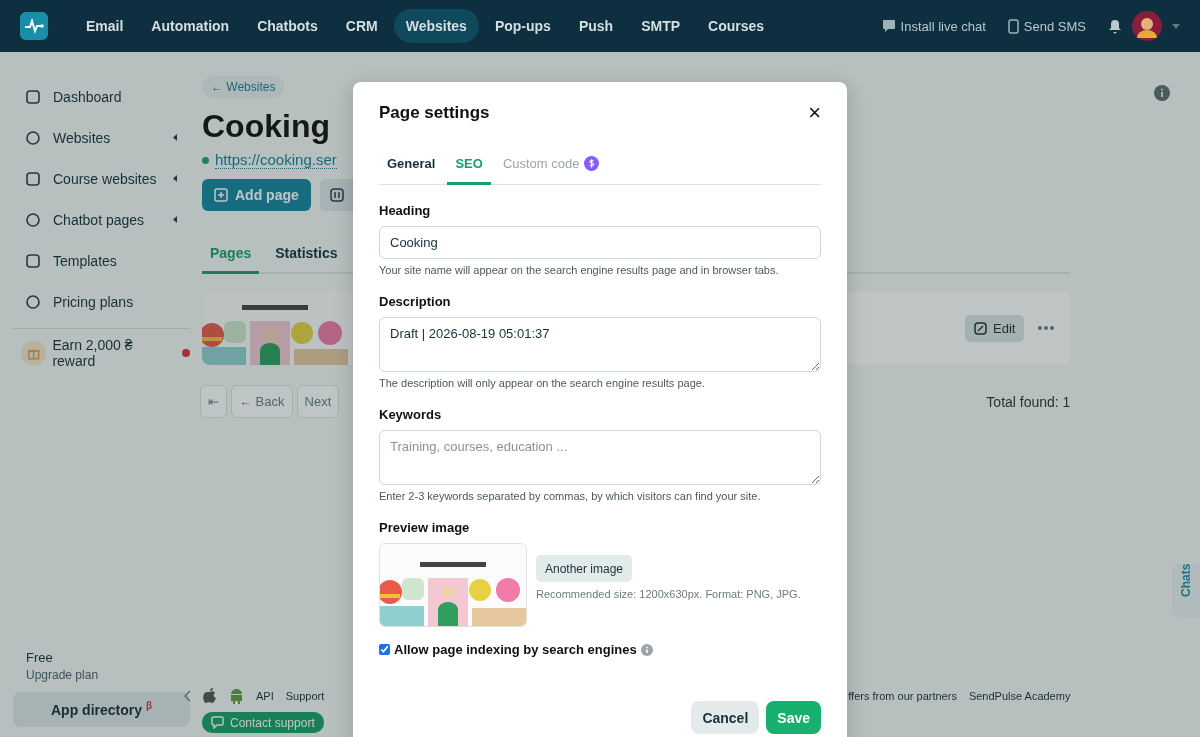 The image size is (1200, 737). What do you see at coordinates (405, 210) in the screenshot?
I see `field-label: Heading` at bounding box center [405, 210].